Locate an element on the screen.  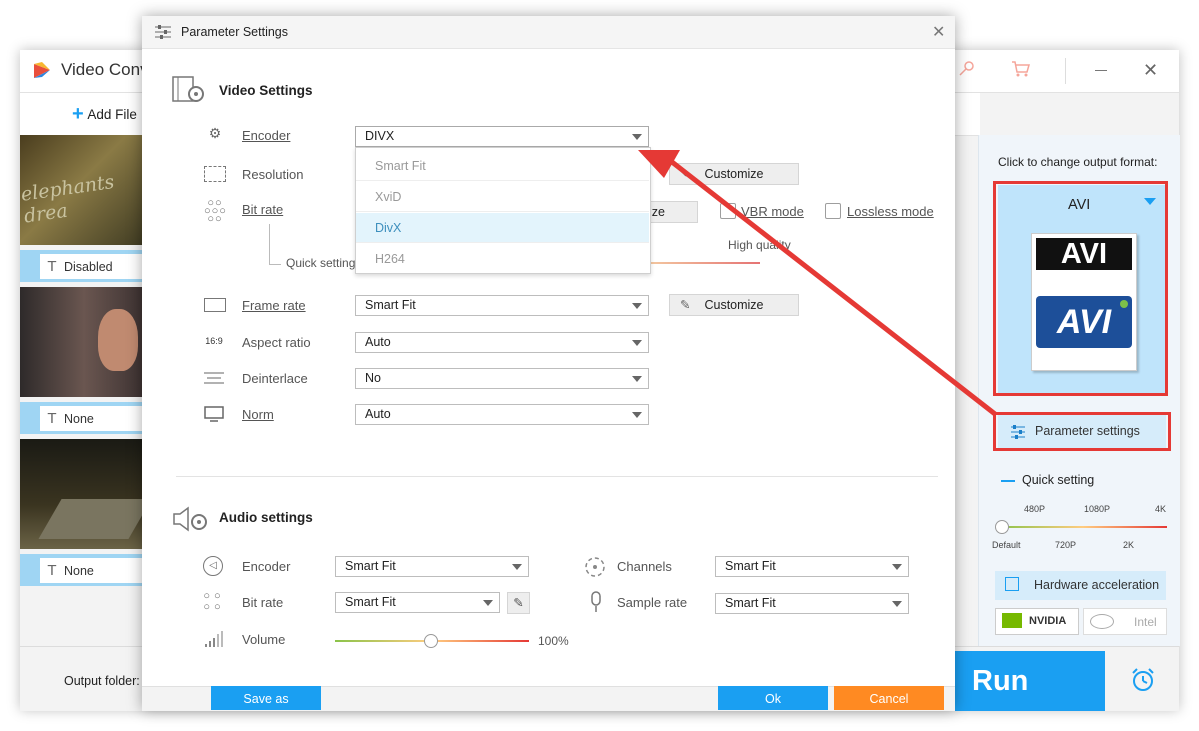
dialog-titlebar: Parameter Settings ✕ is located at coordinates (548, 32).